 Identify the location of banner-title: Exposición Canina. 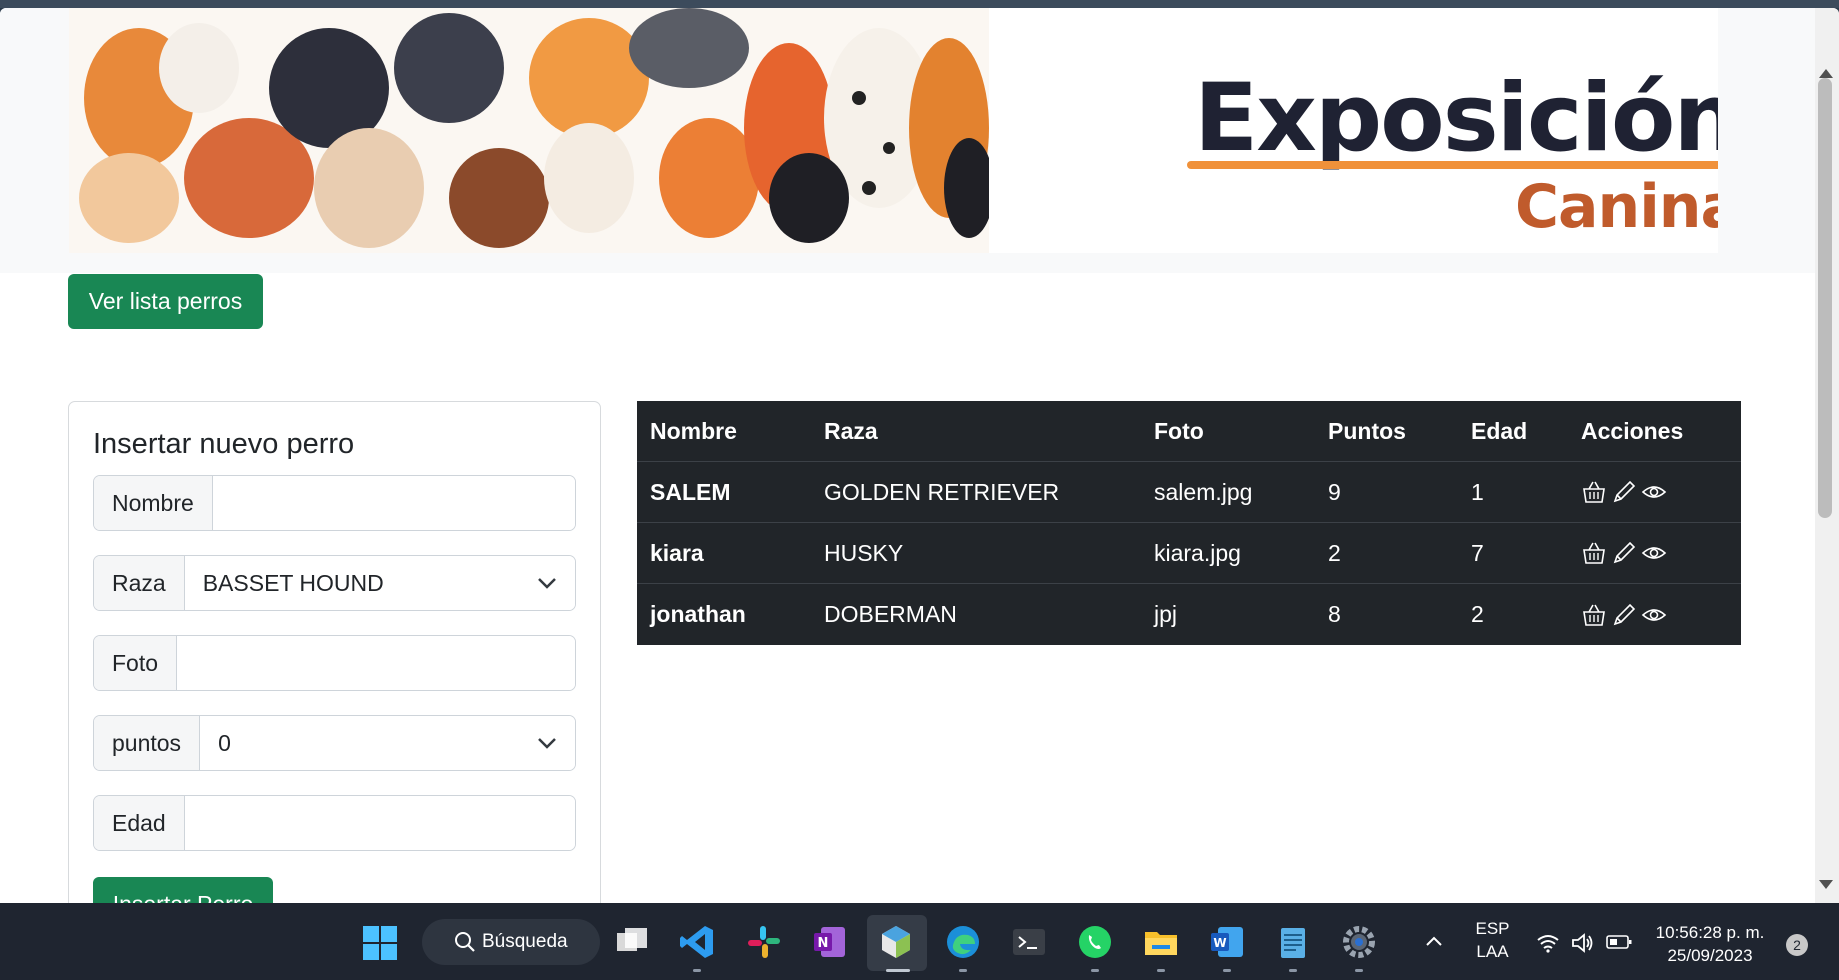
(1436, 152).